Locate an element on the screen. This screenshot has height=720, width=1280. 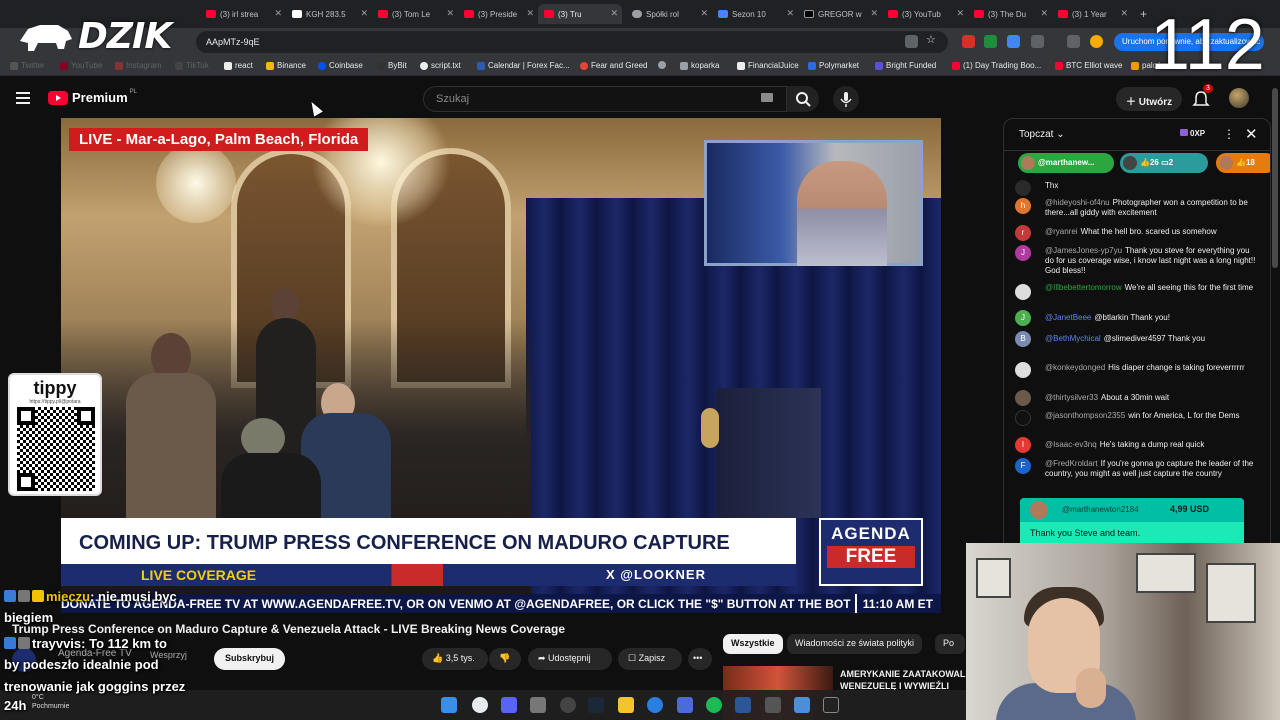
browser-tab: KGH 283.5 ✕ is located at coordinates (329, 14).